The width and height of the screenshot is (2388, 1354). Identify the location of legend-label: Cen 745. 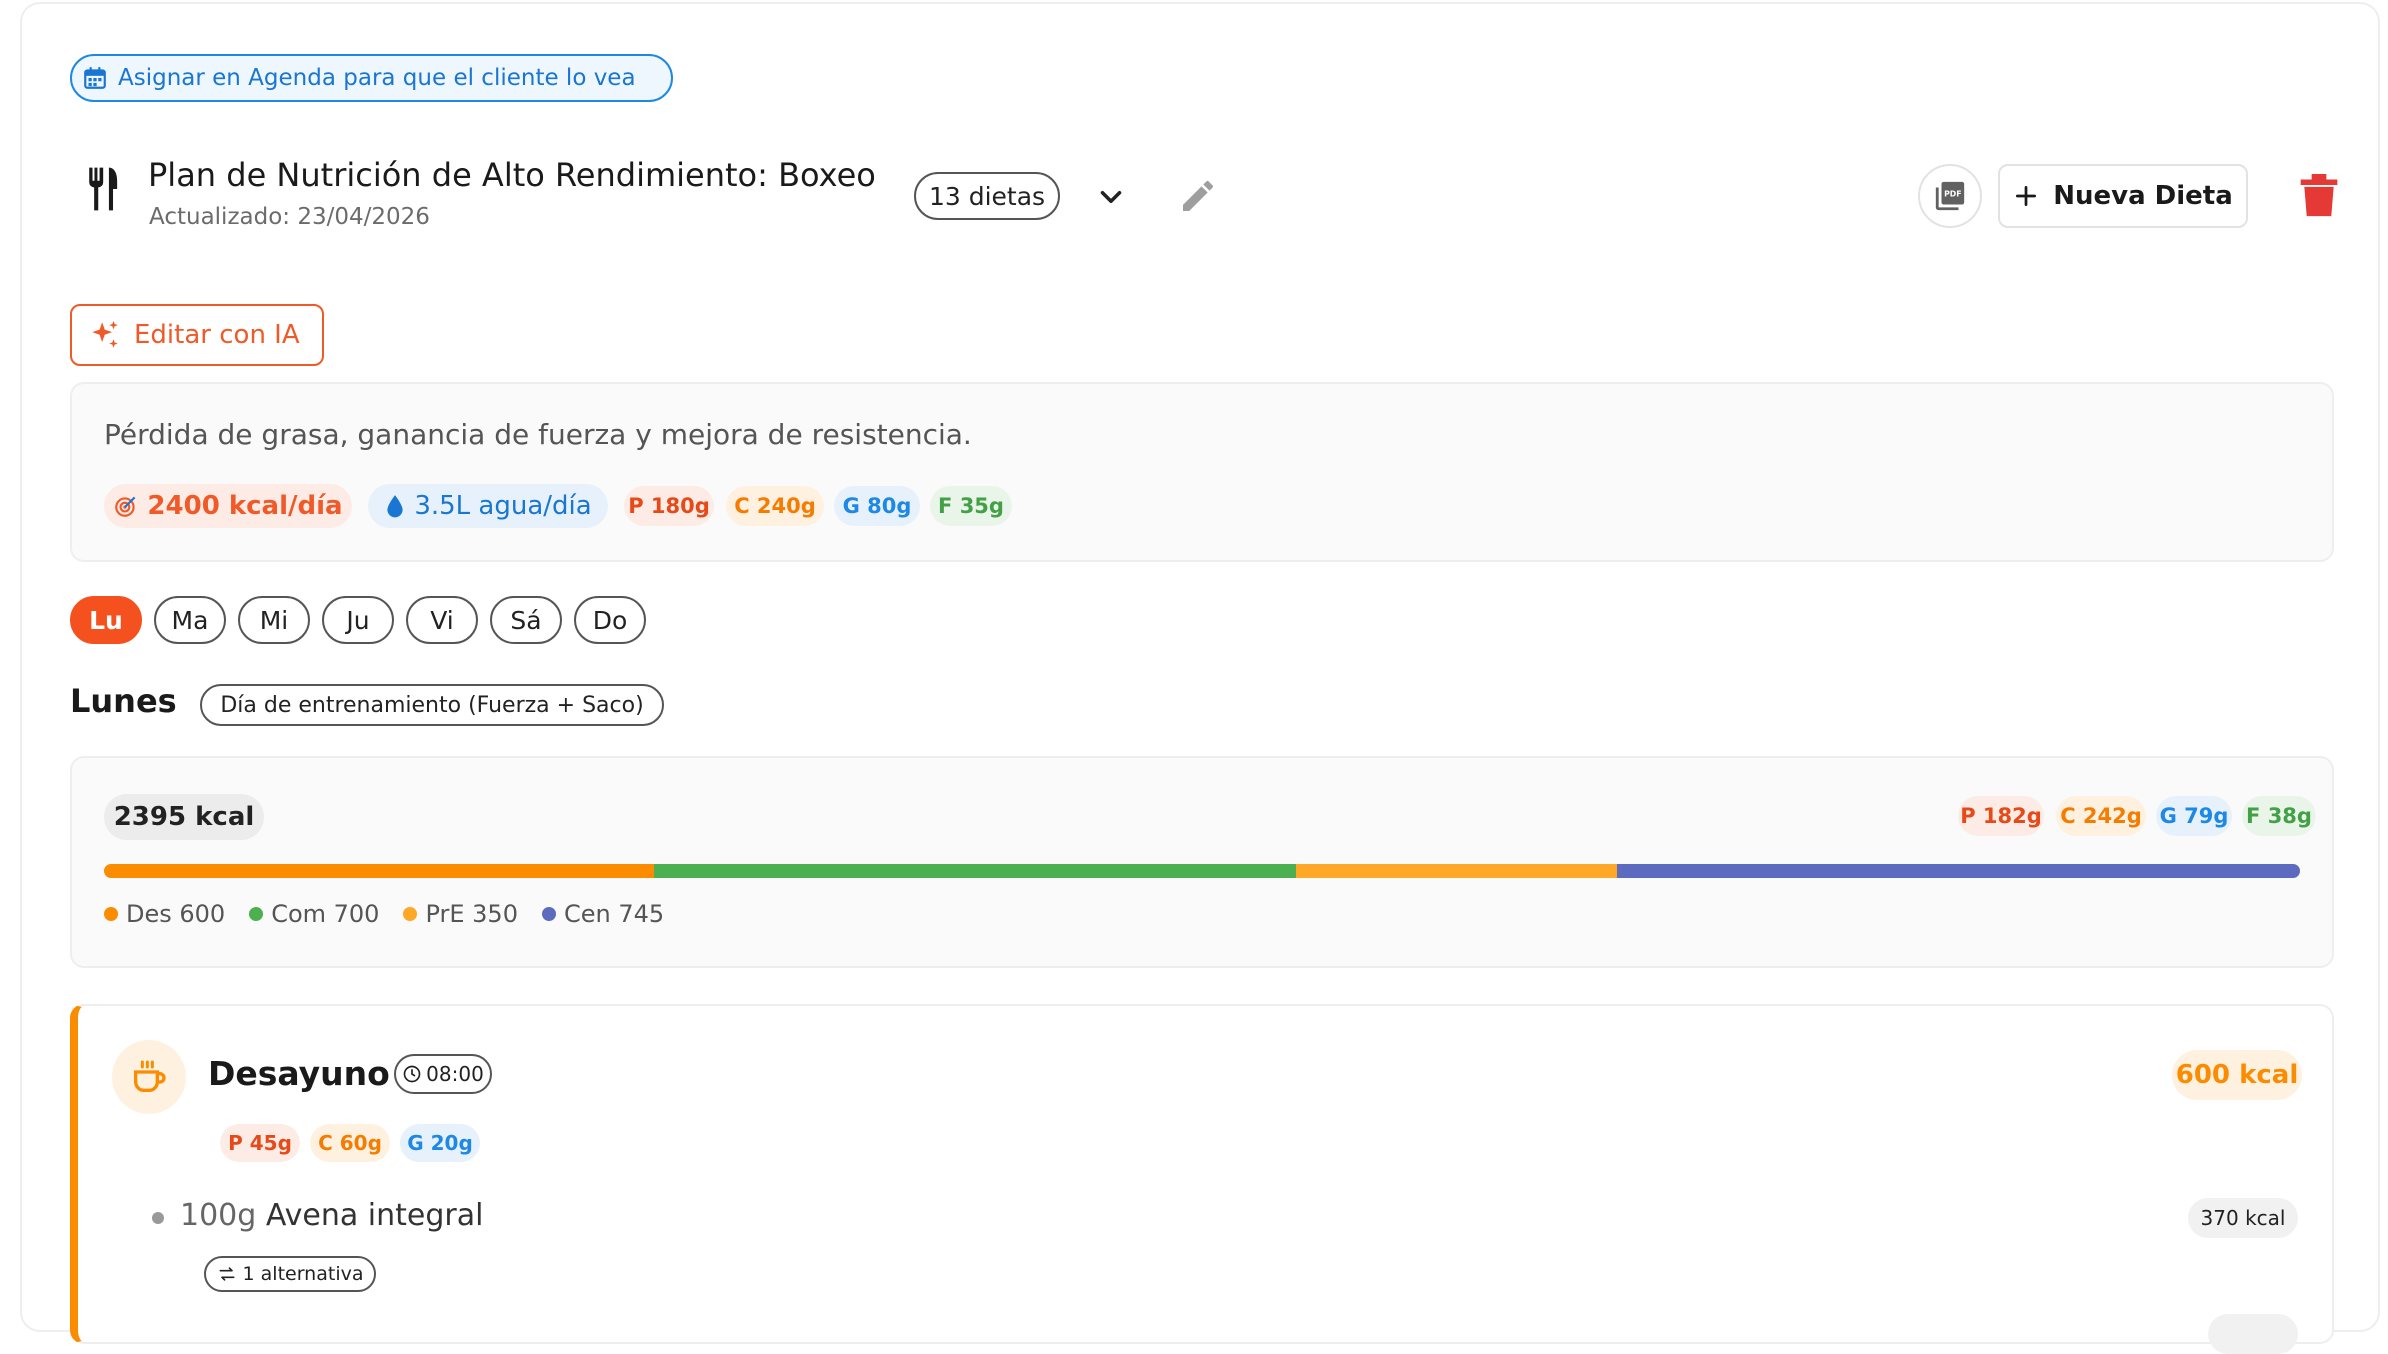
(614, 914).